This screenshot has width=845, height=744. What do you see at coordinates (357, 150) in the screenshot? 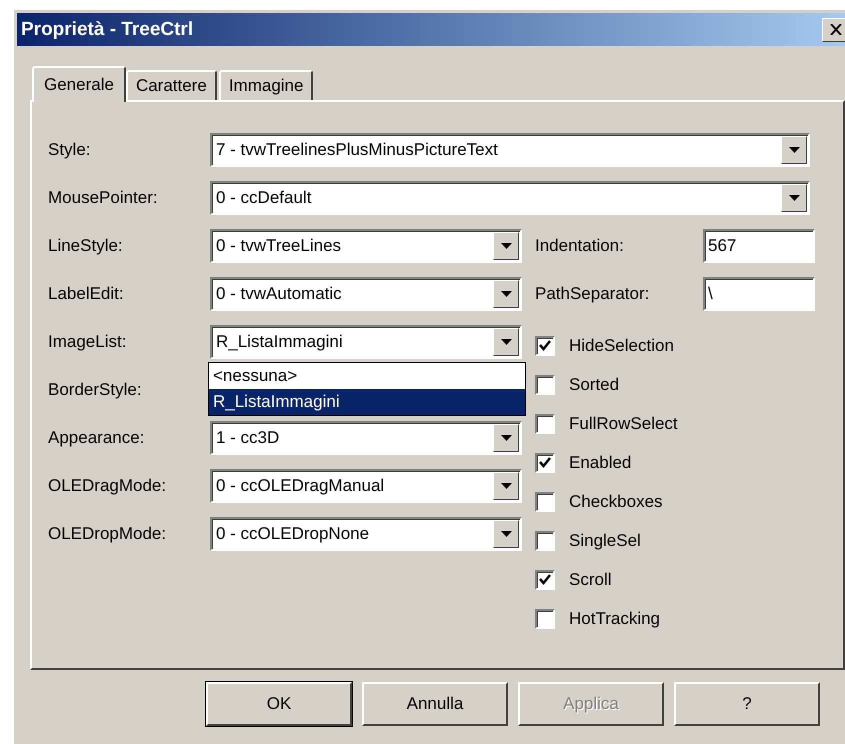
I see `field-value: 7 - tvwTreelinesPlusMinusPictureText` at bounding box center [357, 150].